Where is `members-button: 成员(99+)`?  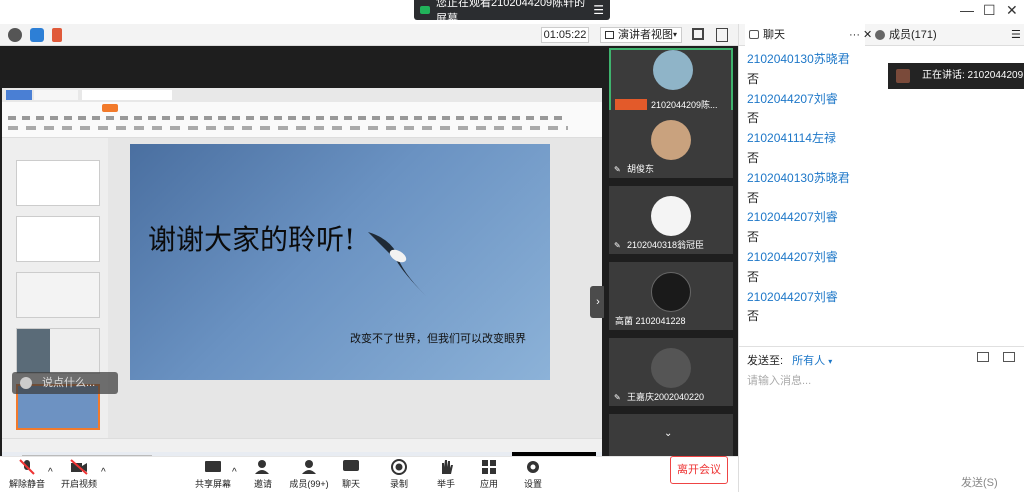 members-button: 成员(99+) is located at coordinates (309, 475).